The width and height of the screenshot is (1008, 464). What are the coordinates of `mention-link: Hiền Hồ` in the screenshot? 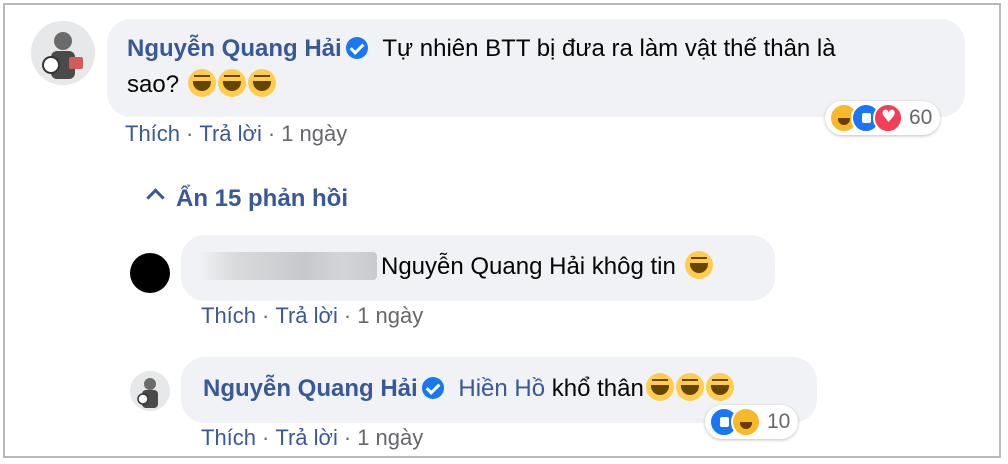 It's located at (501, 388).